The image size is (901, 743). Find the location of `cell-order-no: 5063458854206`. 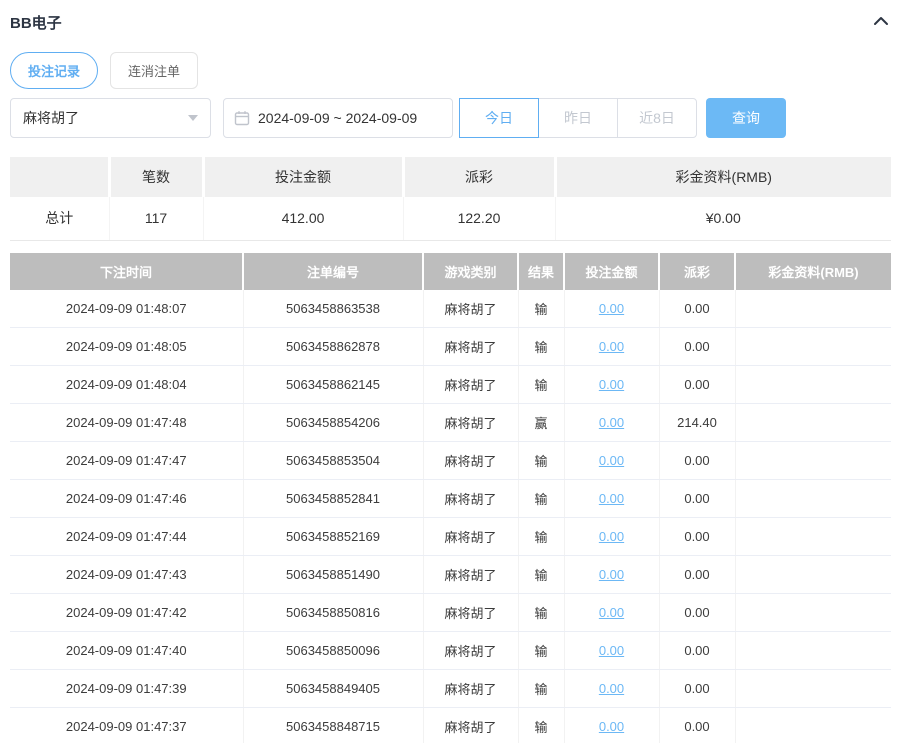

cell-order-no: 5063458854206 is located at coordinates (333, 422).